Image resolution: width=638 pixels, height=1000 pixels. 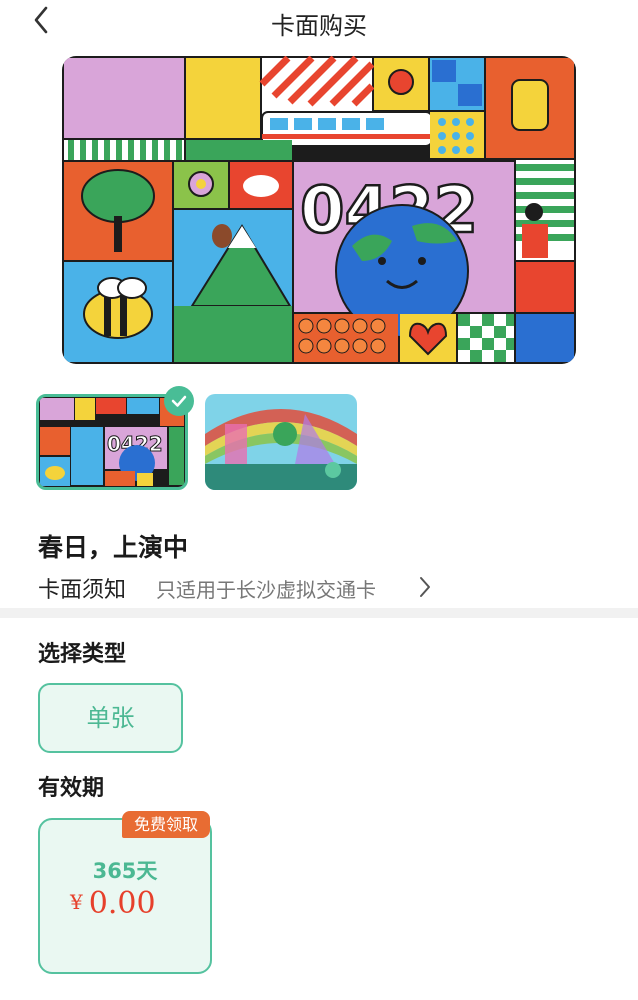 I want to click on card-thumbnail-rainbow, so click(x=281, y=442).